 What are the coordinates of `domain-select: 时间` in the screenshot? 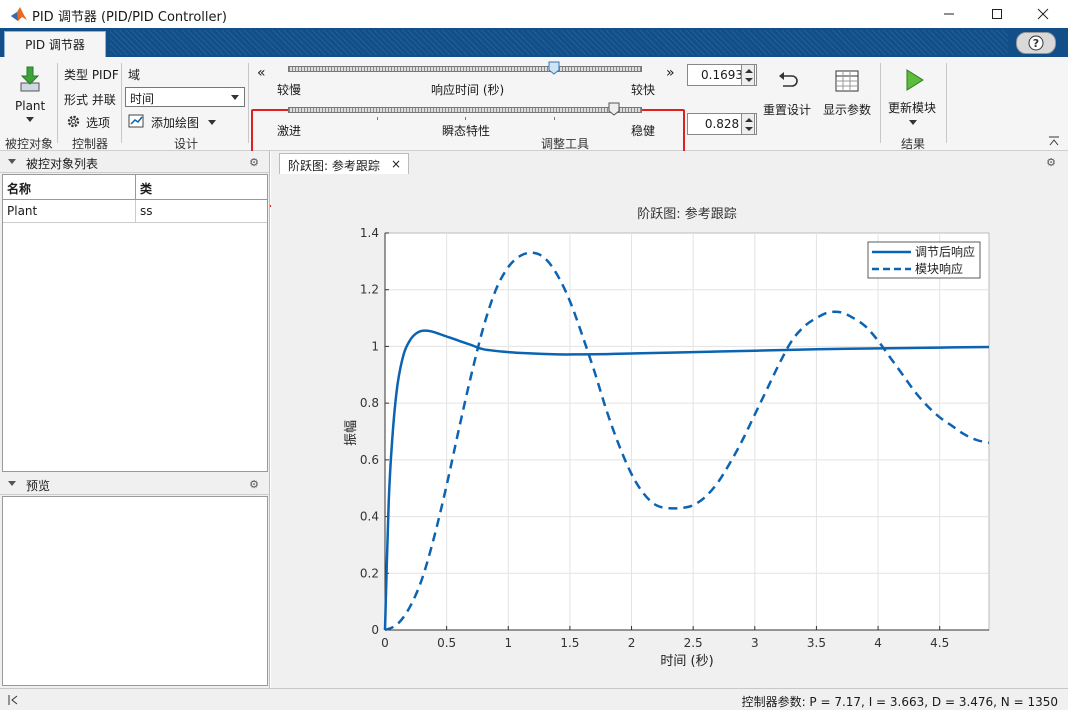 It's located at (185, 97).